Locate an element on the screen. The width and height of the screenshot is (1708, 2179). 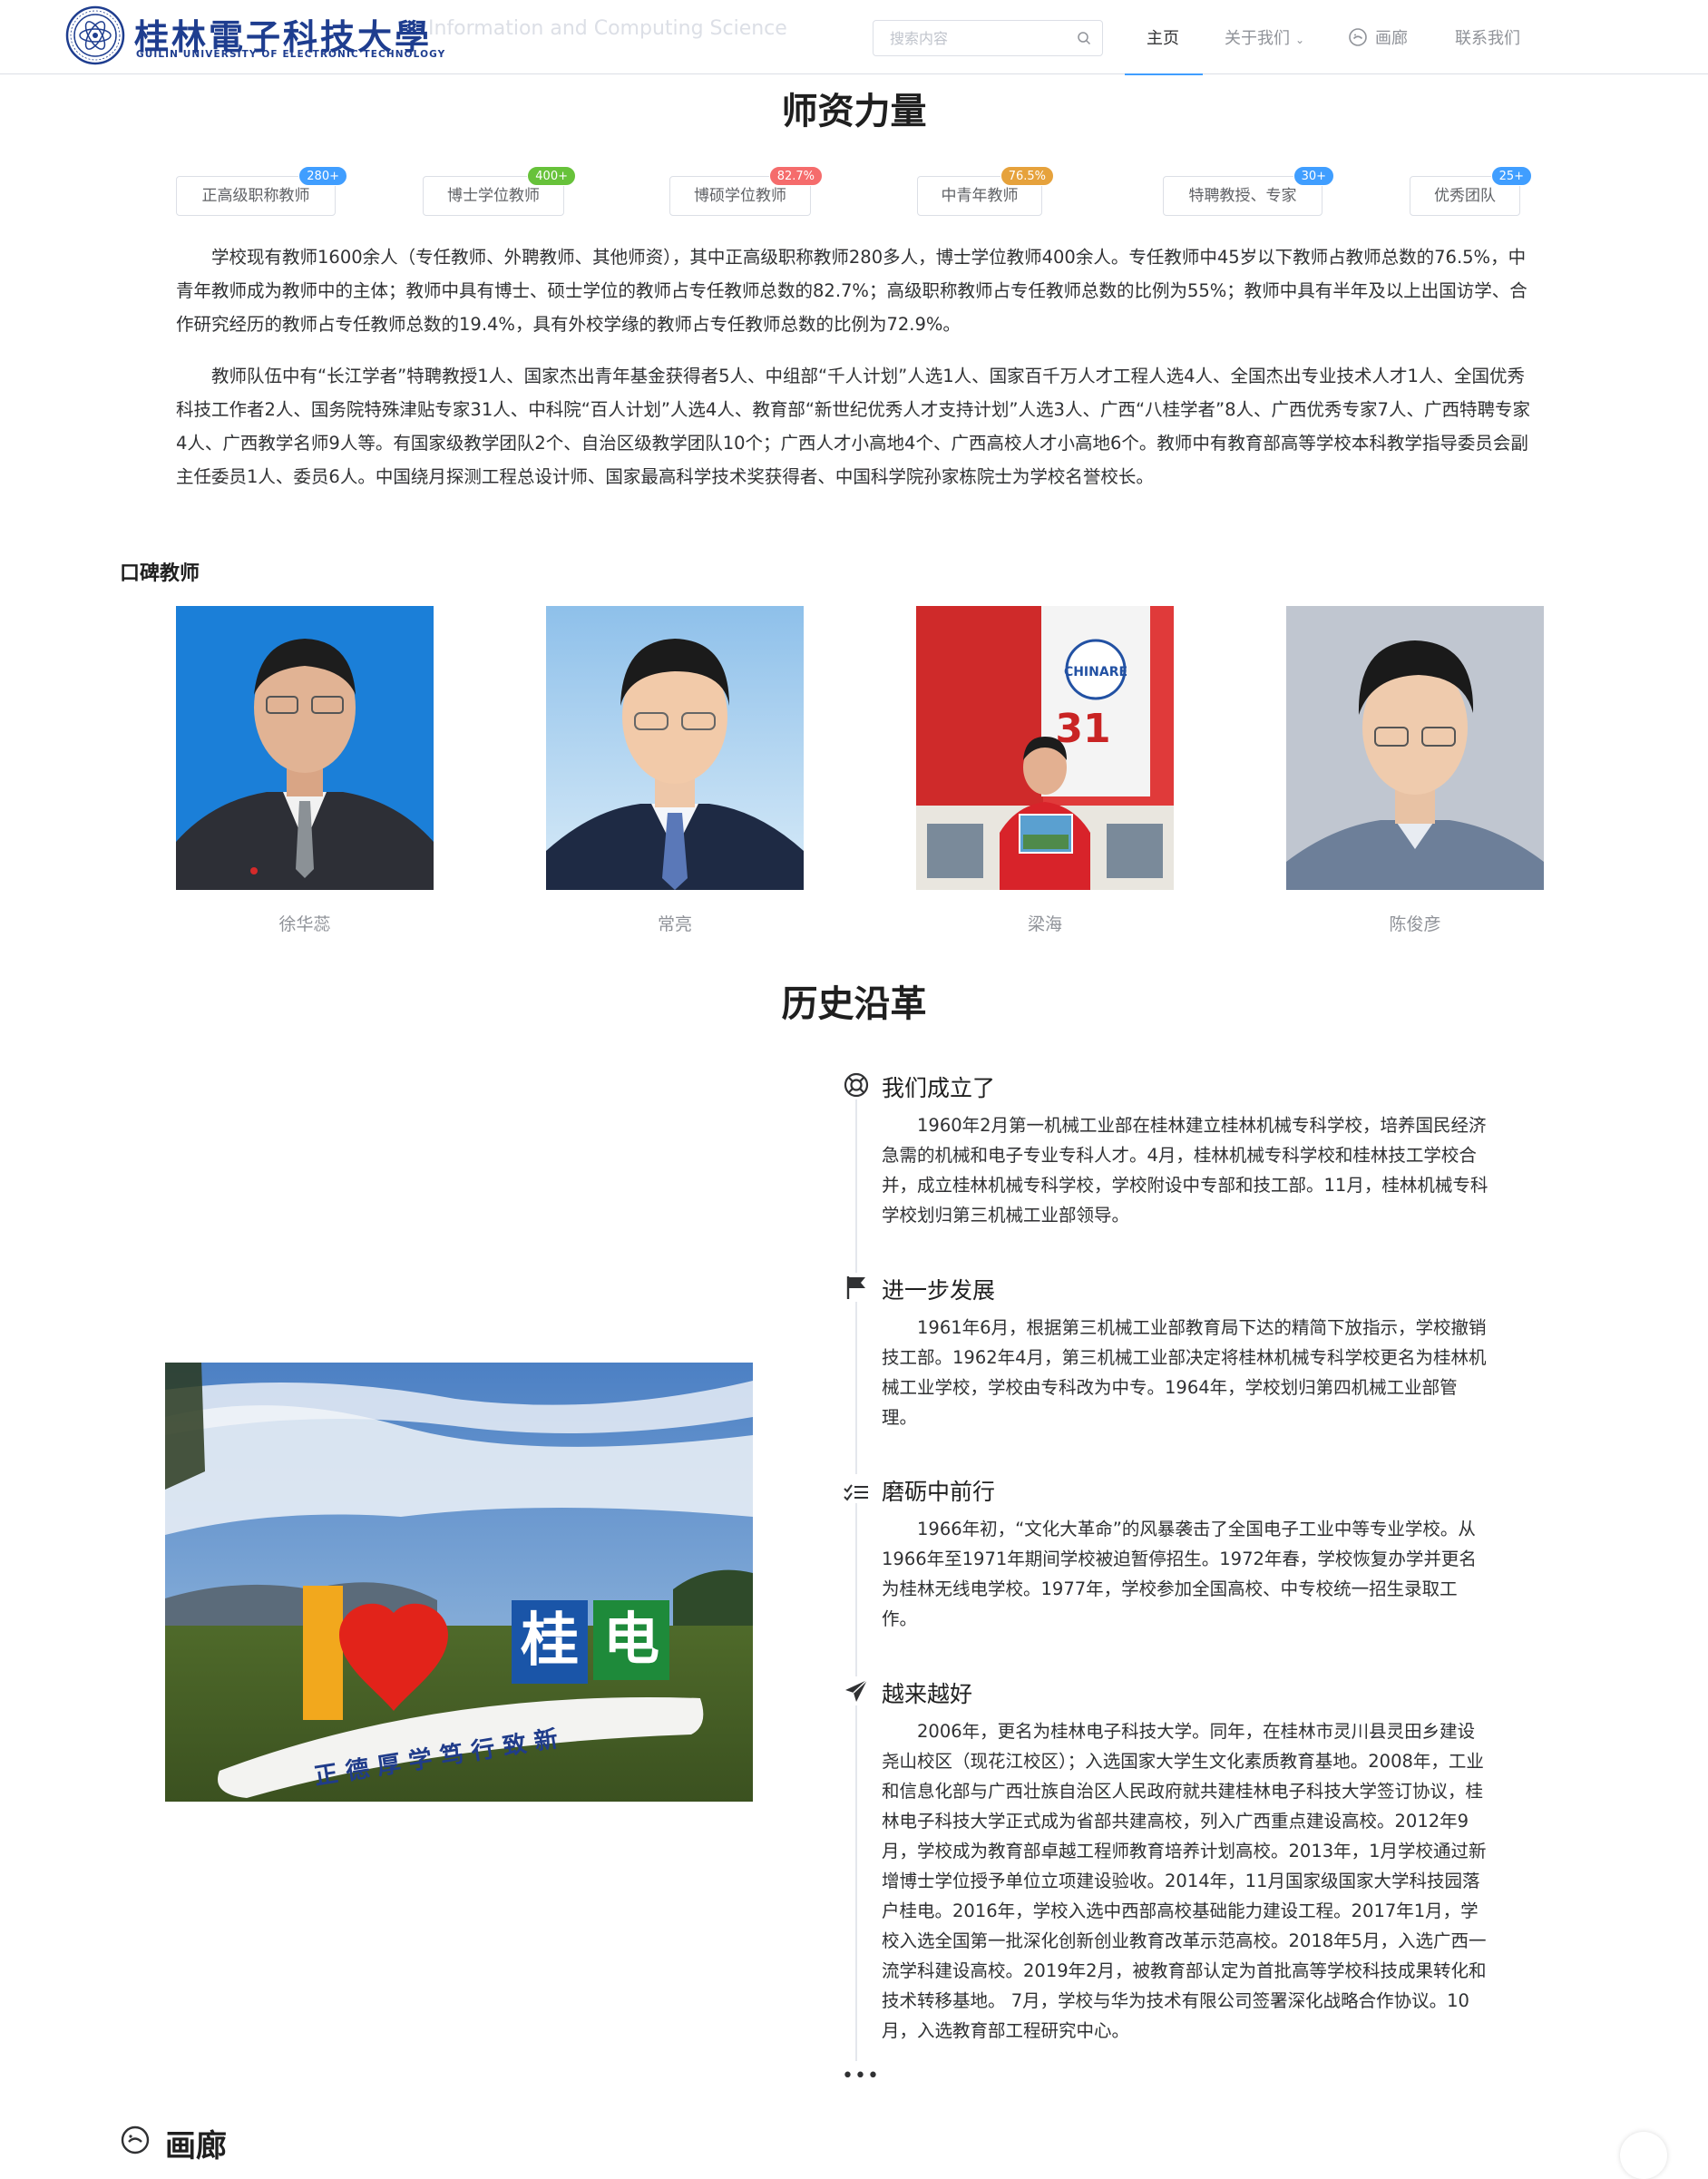
nav-contact: 联系我们 is located at coordinates (1491, 37).